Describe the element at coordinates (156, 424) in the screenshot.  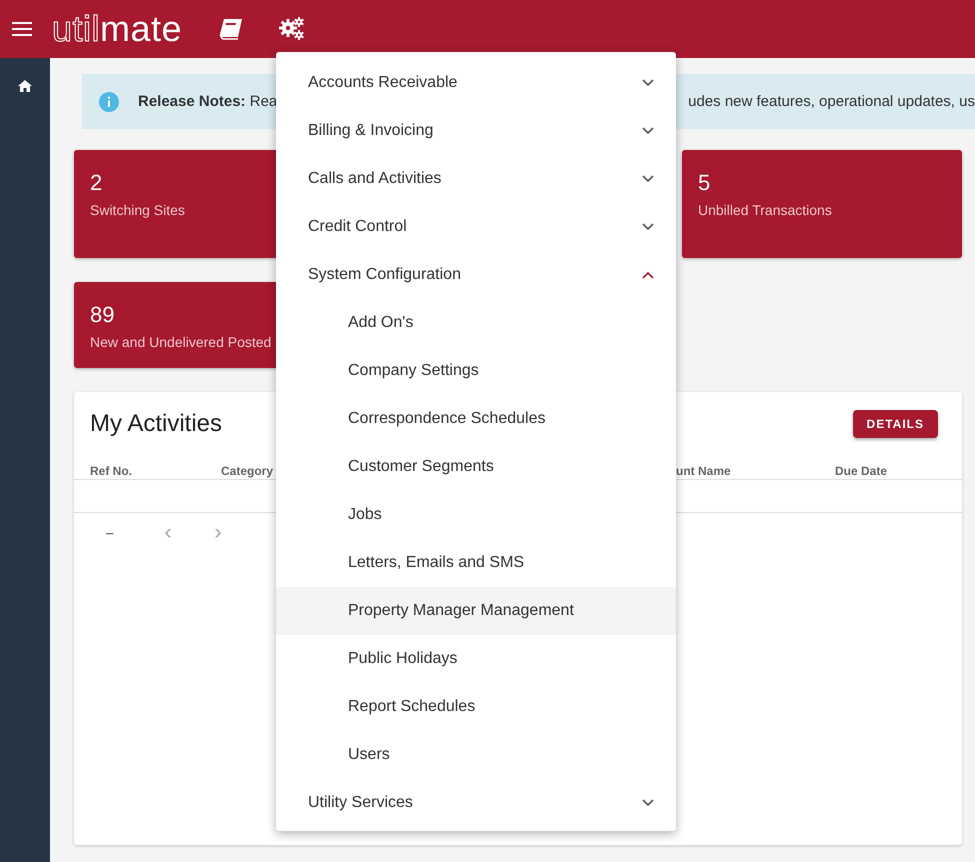
I see `panel-title: My Activities` at that location.